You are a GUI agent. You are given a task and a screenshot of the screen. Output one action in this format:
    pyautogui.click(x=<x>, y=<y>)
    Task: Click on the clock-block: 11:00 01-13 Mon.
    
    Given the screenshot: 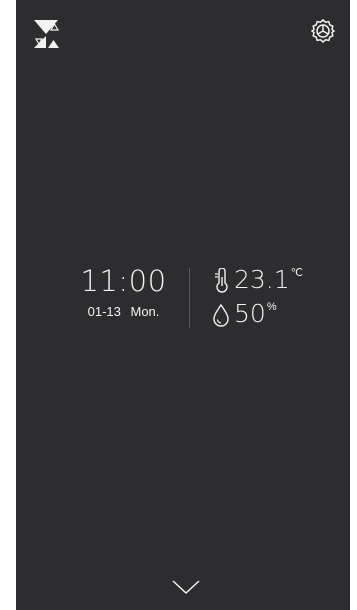 What is the action you would take?
    pyautogui.click(x=123, y=291)
    